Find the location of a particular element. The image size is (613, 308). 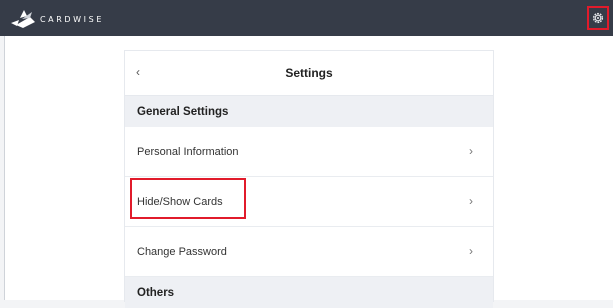

settings-button is located at coordinates (598, 18).